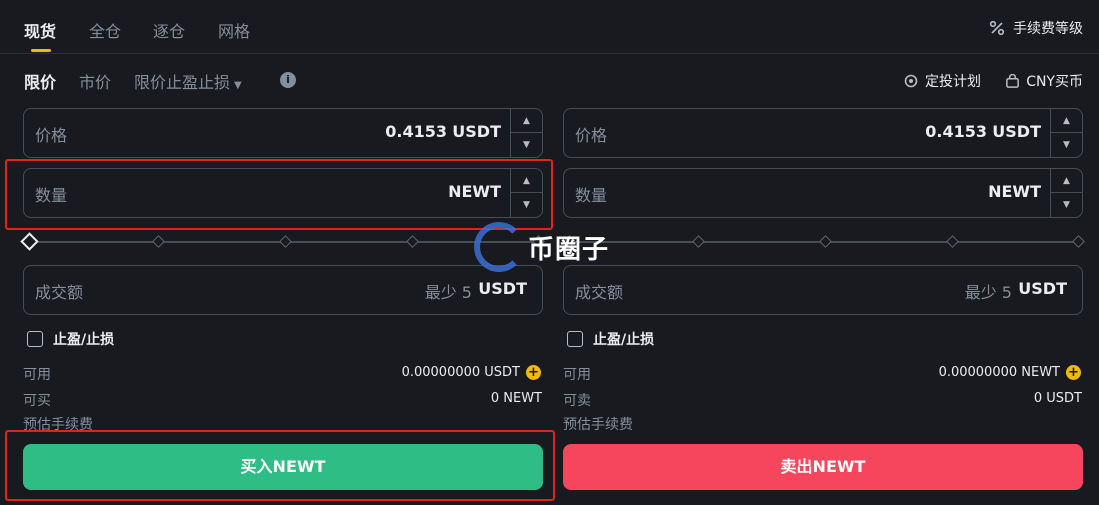  Describe the element at coordinates (95, 81) in the screenshot. I see `order-type-market: 市价` at that location.